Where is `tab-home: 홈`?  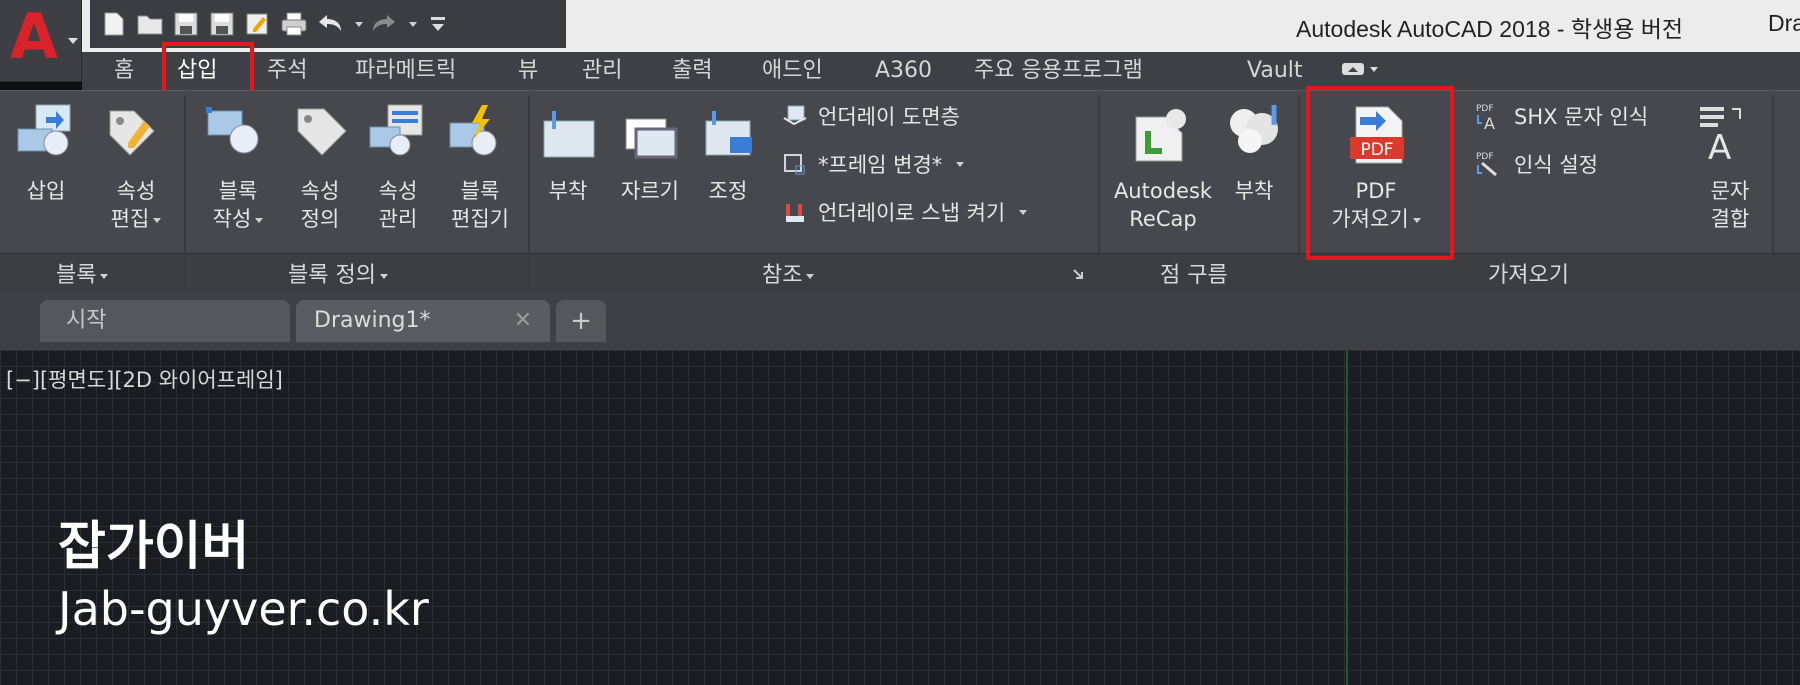
tab-home: 홈 is located at coordinates (124, 71).